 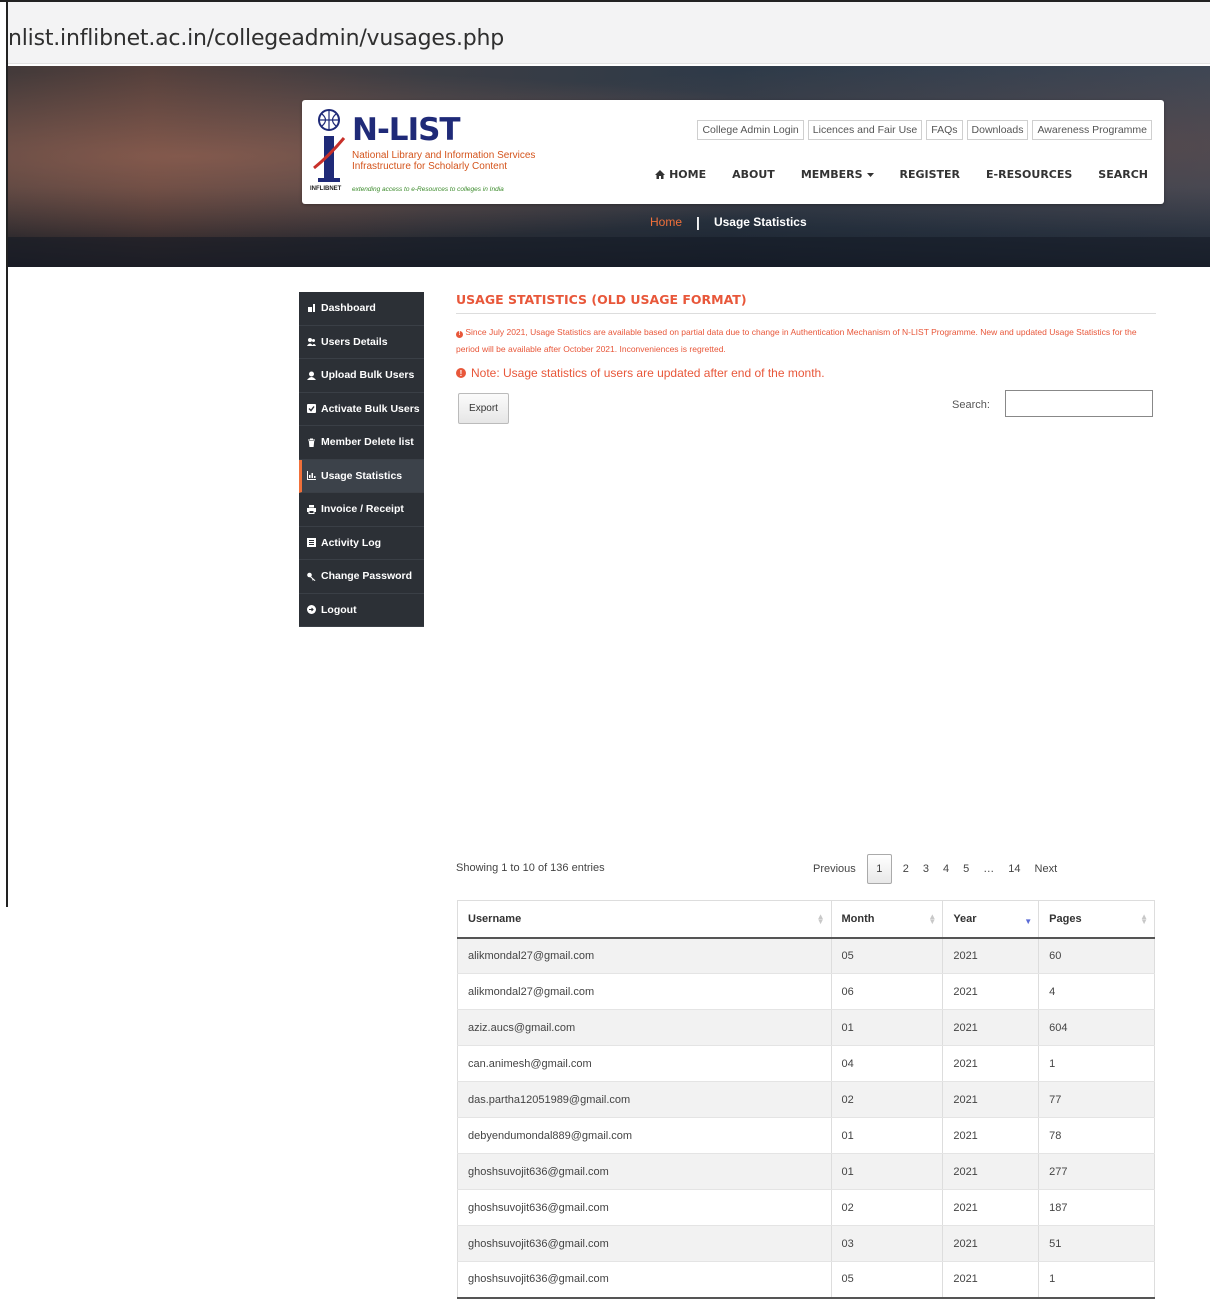 What do you see at coordinates (870, 174) in the screenshot?
I see `caret-down-icon` at bounding box center [870, 174].